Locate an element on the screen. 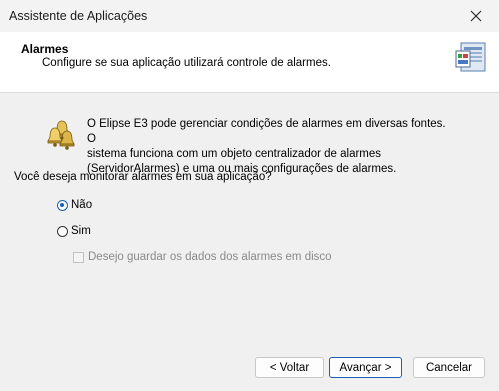  wizard-panel-icon is located at coordinates (470, 57).